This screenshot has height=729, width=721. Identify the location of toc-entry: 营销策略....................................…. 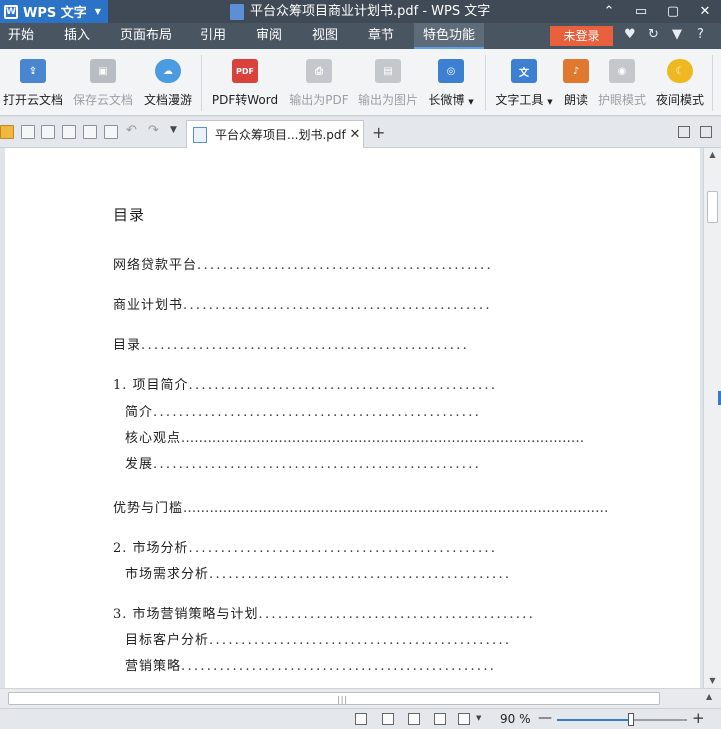
(310, 664).